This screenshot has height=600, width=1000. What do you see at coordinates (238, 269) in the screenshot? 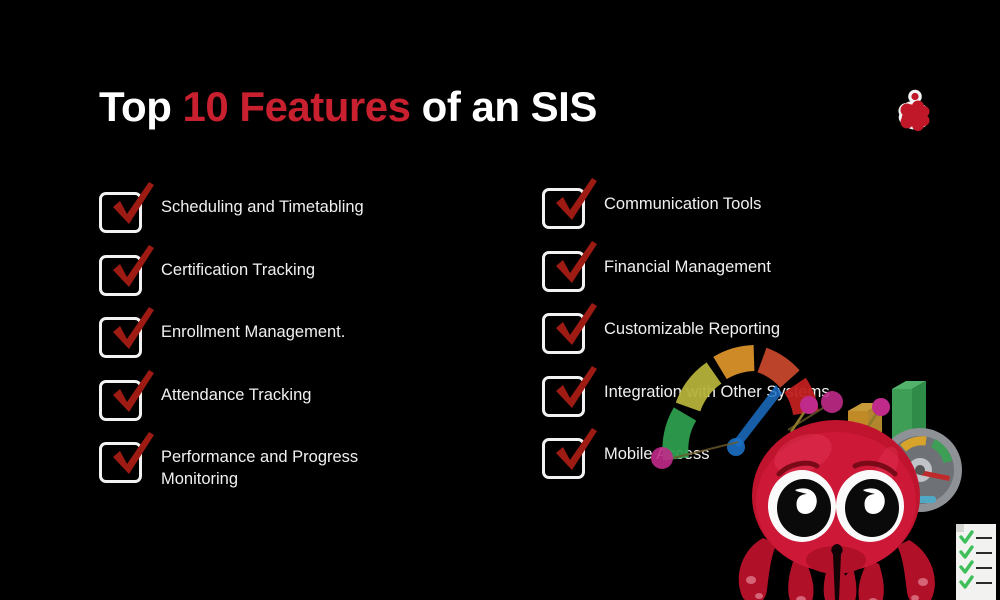
I see `feature-label: Certification Tracking` at bounding box center [238, 269].